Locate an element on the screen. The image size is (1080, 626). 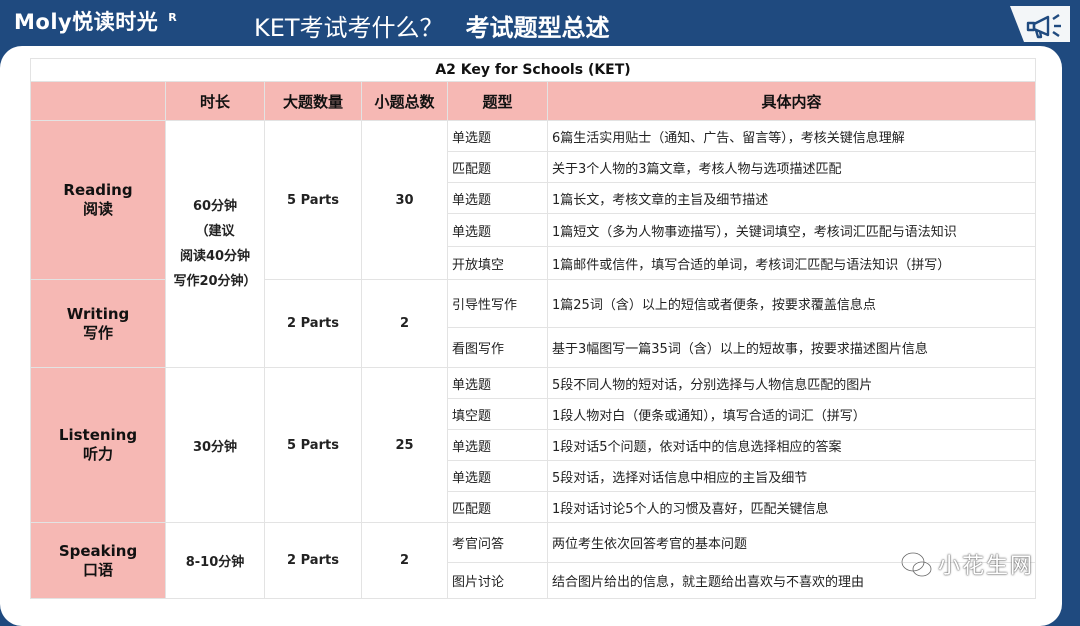
question-content: 1篇长文，考核文章的主旨及细节描述 is located at coordinates (791, 198).